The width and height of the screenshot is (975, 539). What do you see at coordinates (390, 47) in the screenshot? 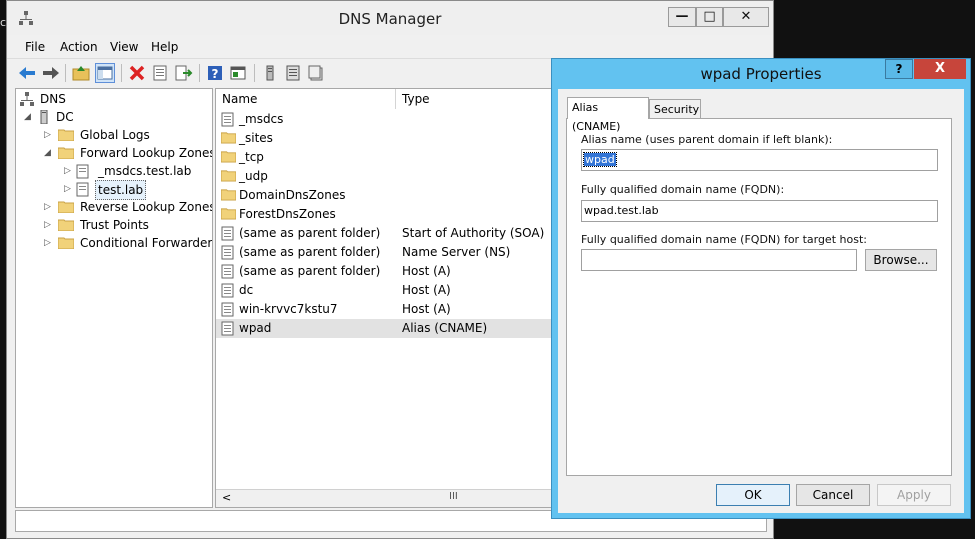
I see `menu-bar: File Action View Help` at bounding box center [390, 47].